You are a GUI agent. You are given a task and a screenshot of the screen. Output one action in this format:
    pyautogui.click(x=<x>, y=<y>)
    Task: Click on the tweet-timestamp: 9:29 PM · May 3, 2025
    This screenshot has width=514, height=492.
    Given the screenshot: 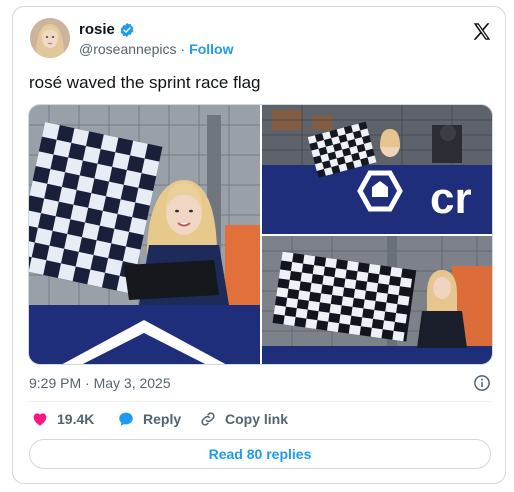 What is the action you would take?
    pyautogui.click(x=100, y=383)
    